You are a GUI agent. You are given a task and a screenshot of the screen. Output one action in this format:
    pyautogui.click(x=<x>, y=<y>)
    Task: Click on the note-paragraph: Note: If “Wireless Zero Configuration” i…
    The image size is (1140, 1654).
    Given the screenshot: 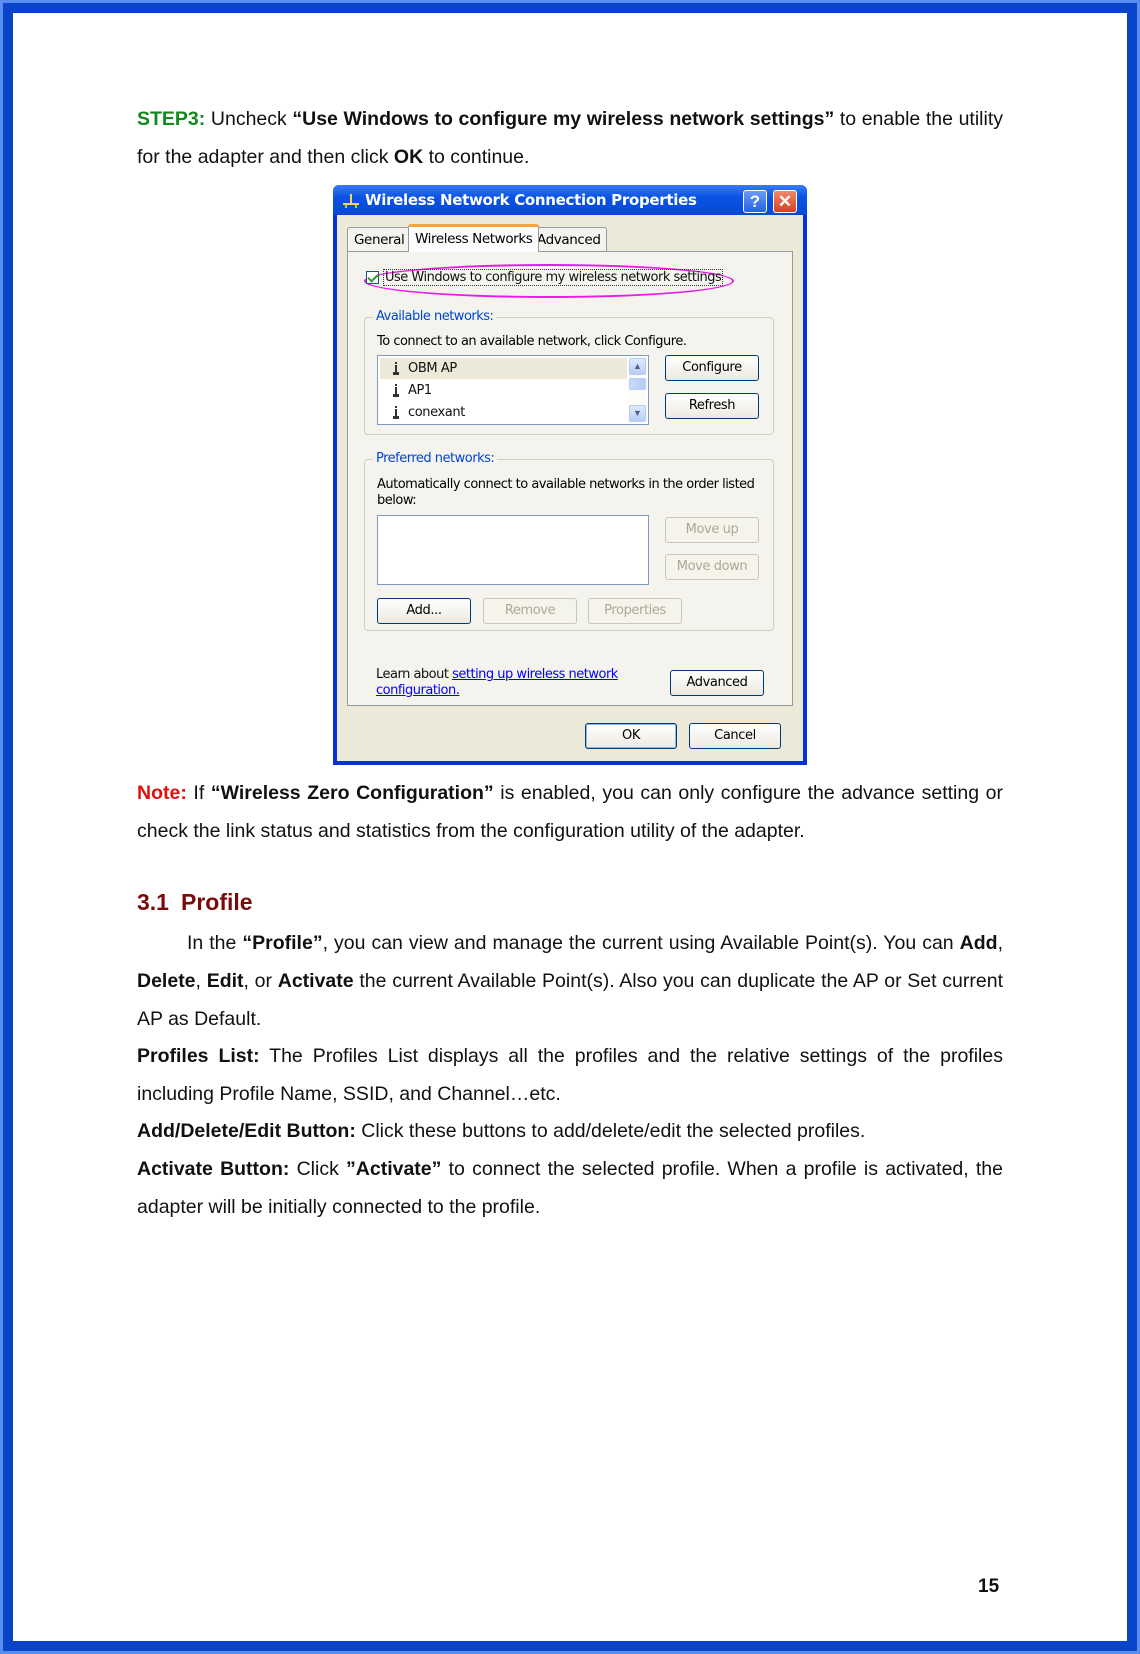 What is the action you would take?
    pyautogui.click(x=570, y=812)
    